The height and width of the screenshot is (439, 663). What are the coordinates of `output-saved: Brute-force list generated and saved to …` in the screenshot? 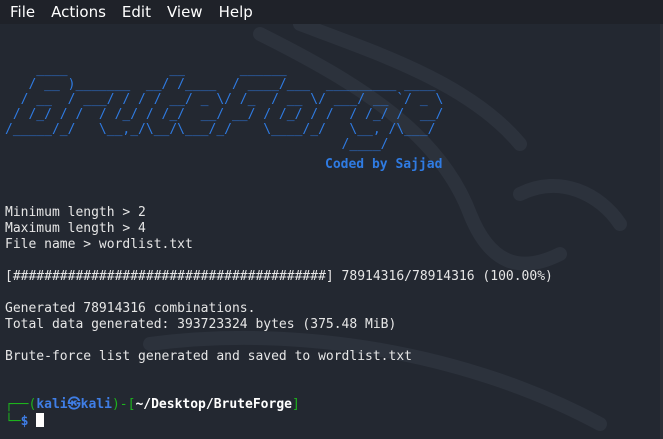 It's located at (208, 356).